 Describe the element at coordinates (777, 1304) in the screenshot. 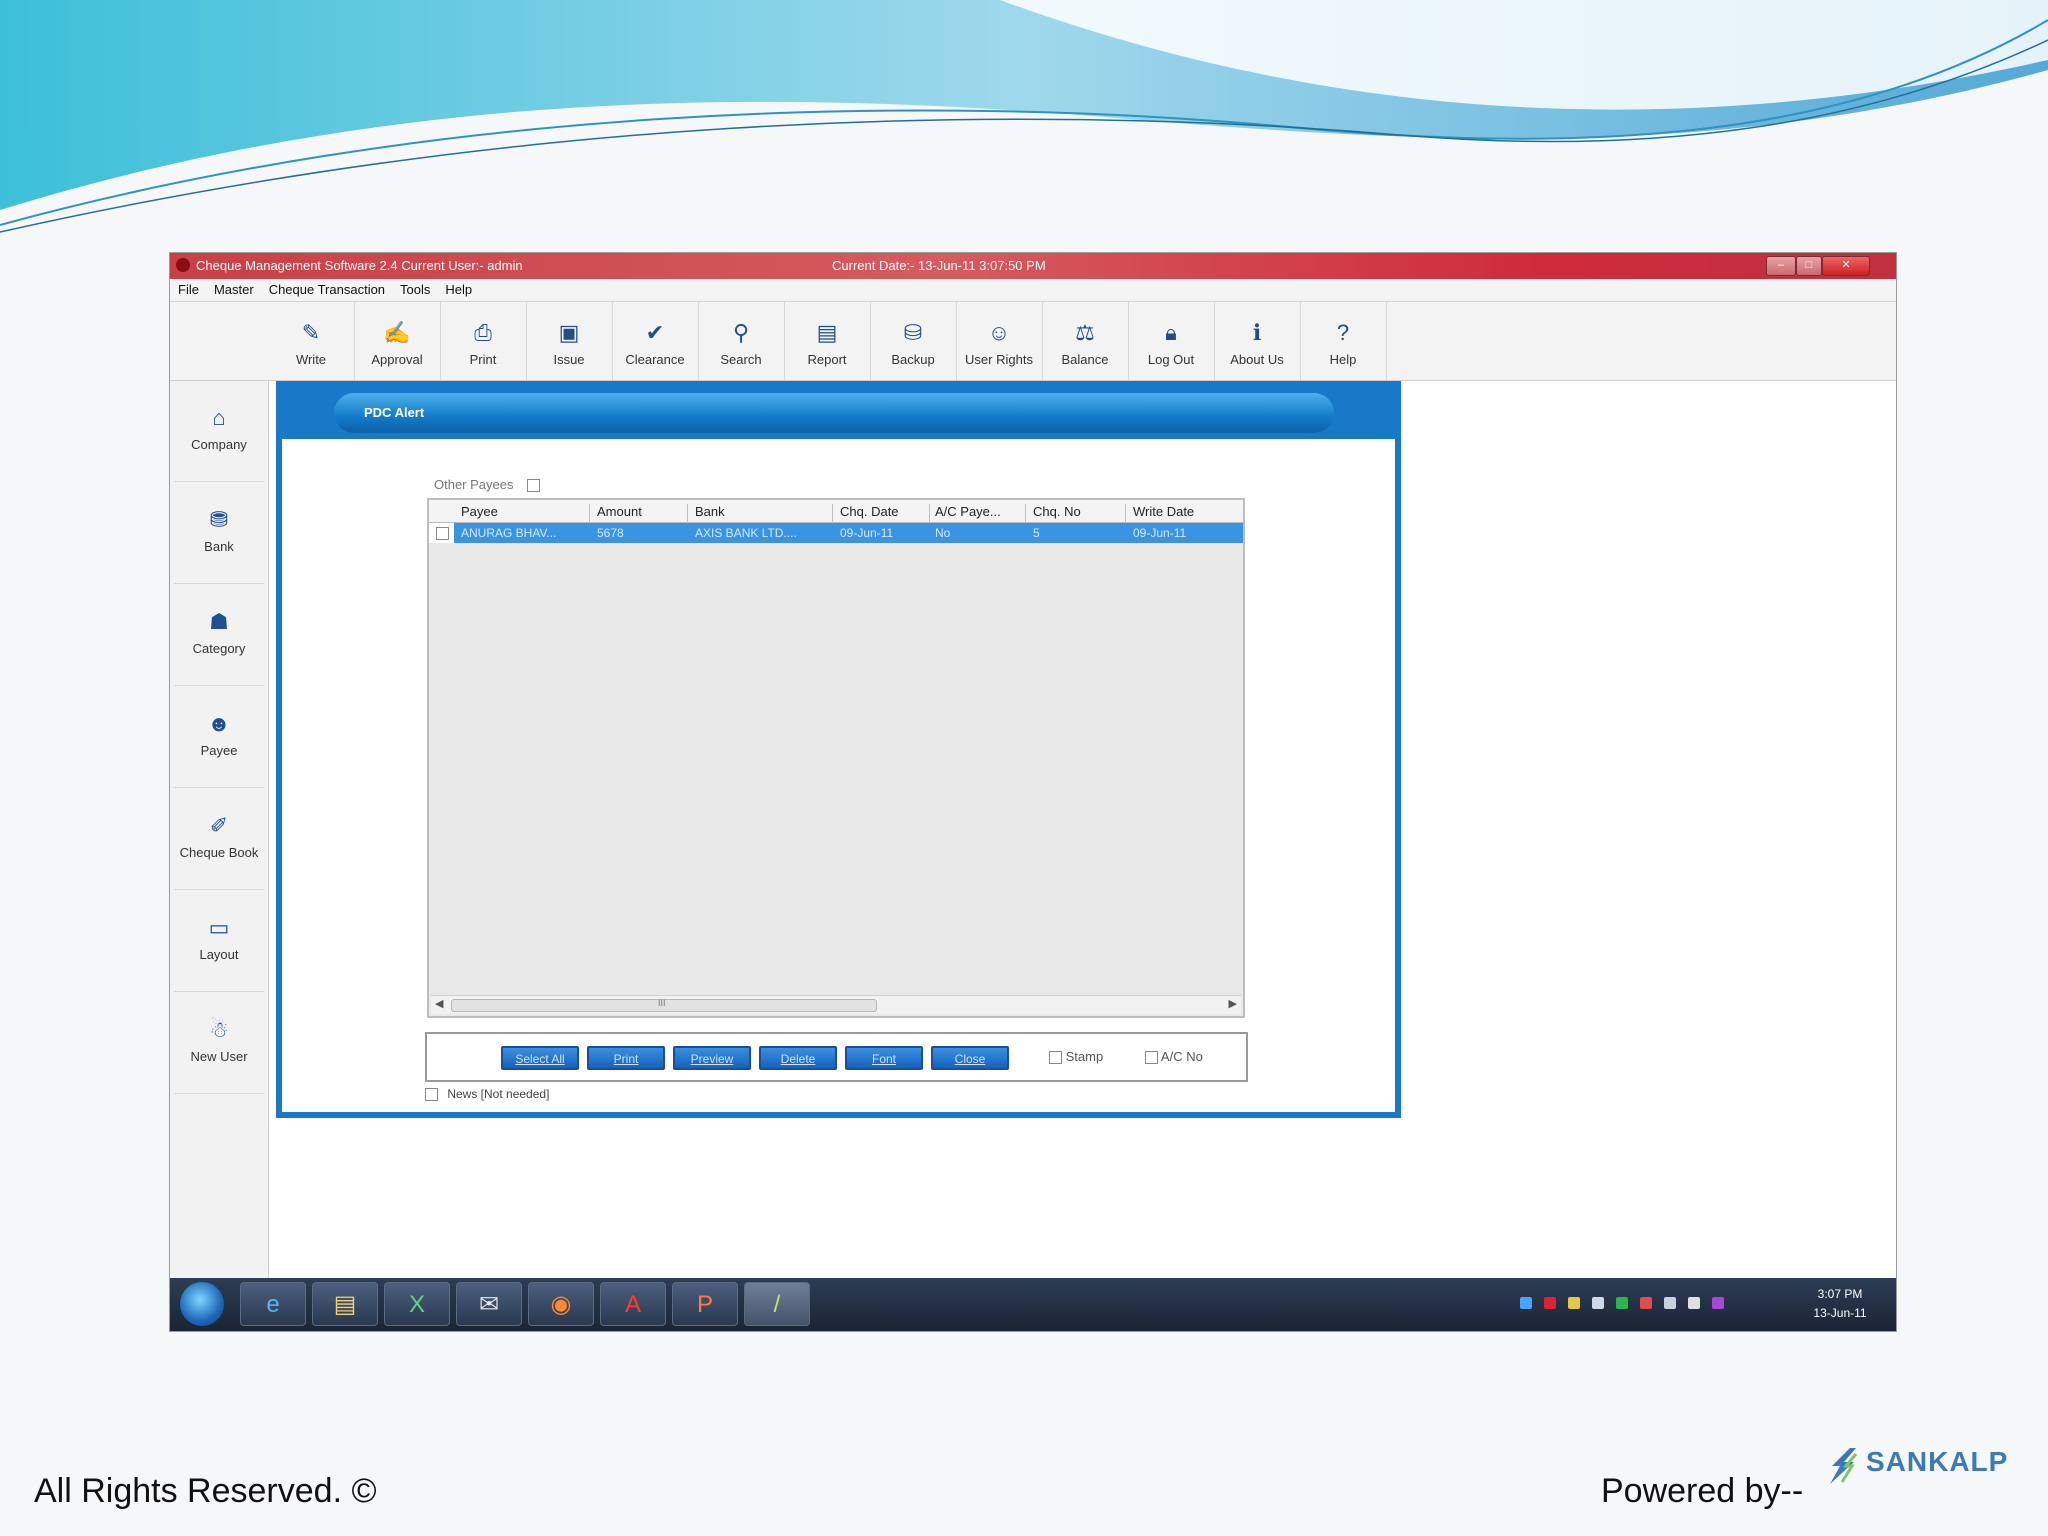

I see `cheque-app-taskbar-icon: /` at that location.